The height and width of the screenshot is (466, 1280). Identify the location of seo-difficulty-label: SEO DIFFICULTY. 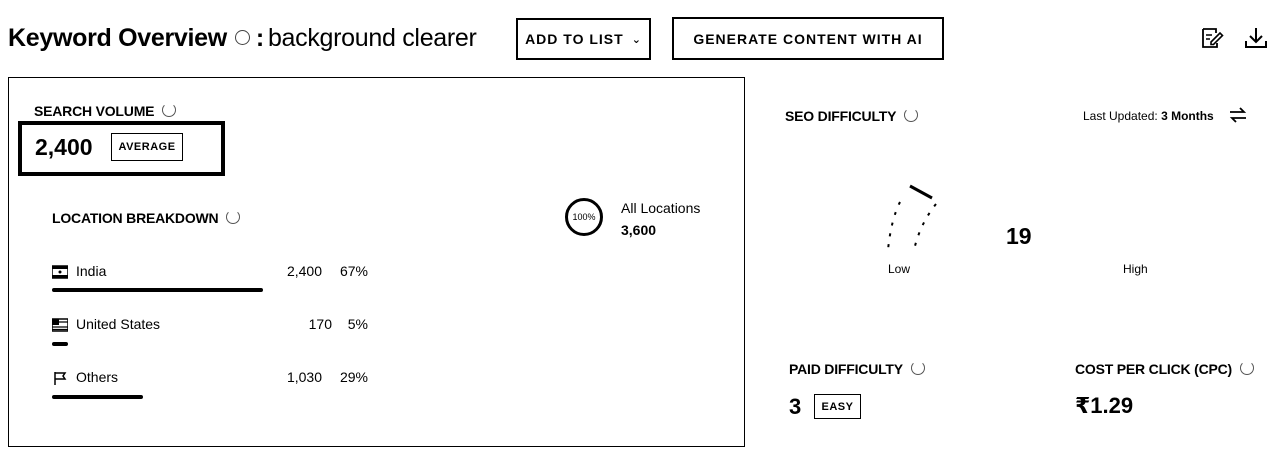
(852, 116).